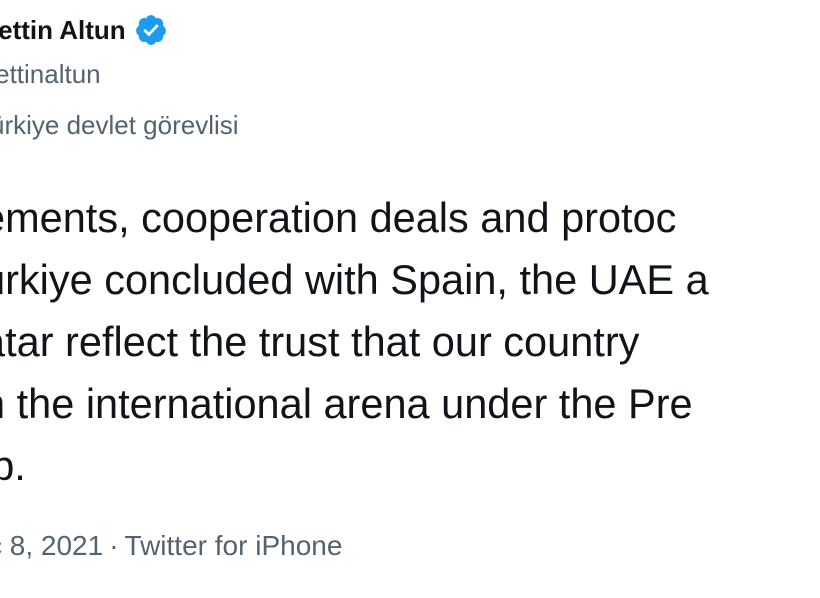 This screenshot has width=820, height=598. I want to click on tweet-source: Twitter for iPhone, so click(234, 545).